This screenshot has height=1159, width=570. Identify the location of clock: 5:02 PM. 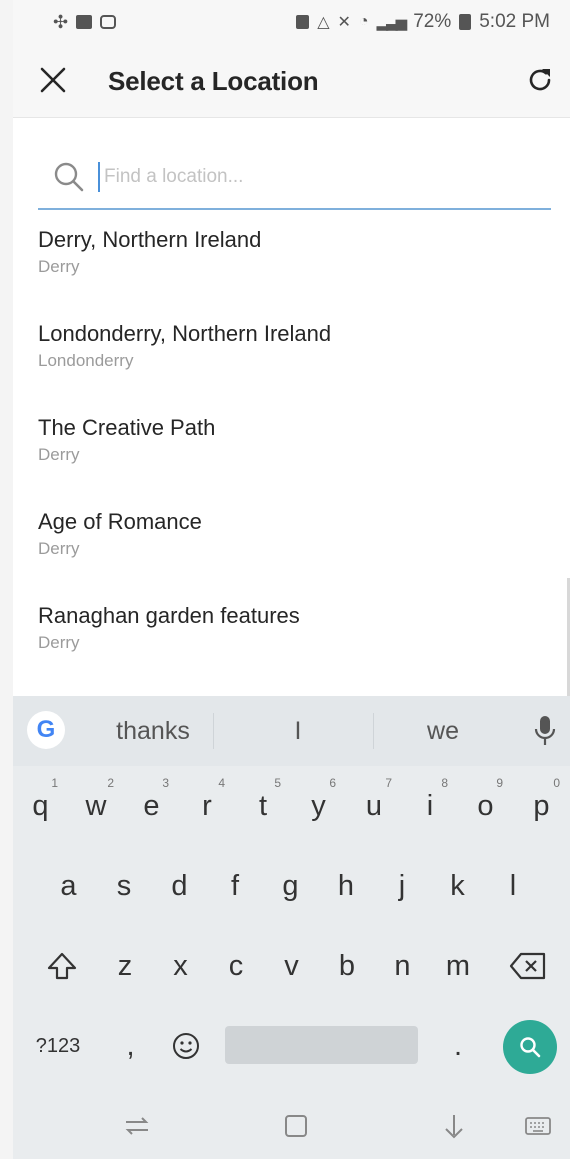
(514, 21).